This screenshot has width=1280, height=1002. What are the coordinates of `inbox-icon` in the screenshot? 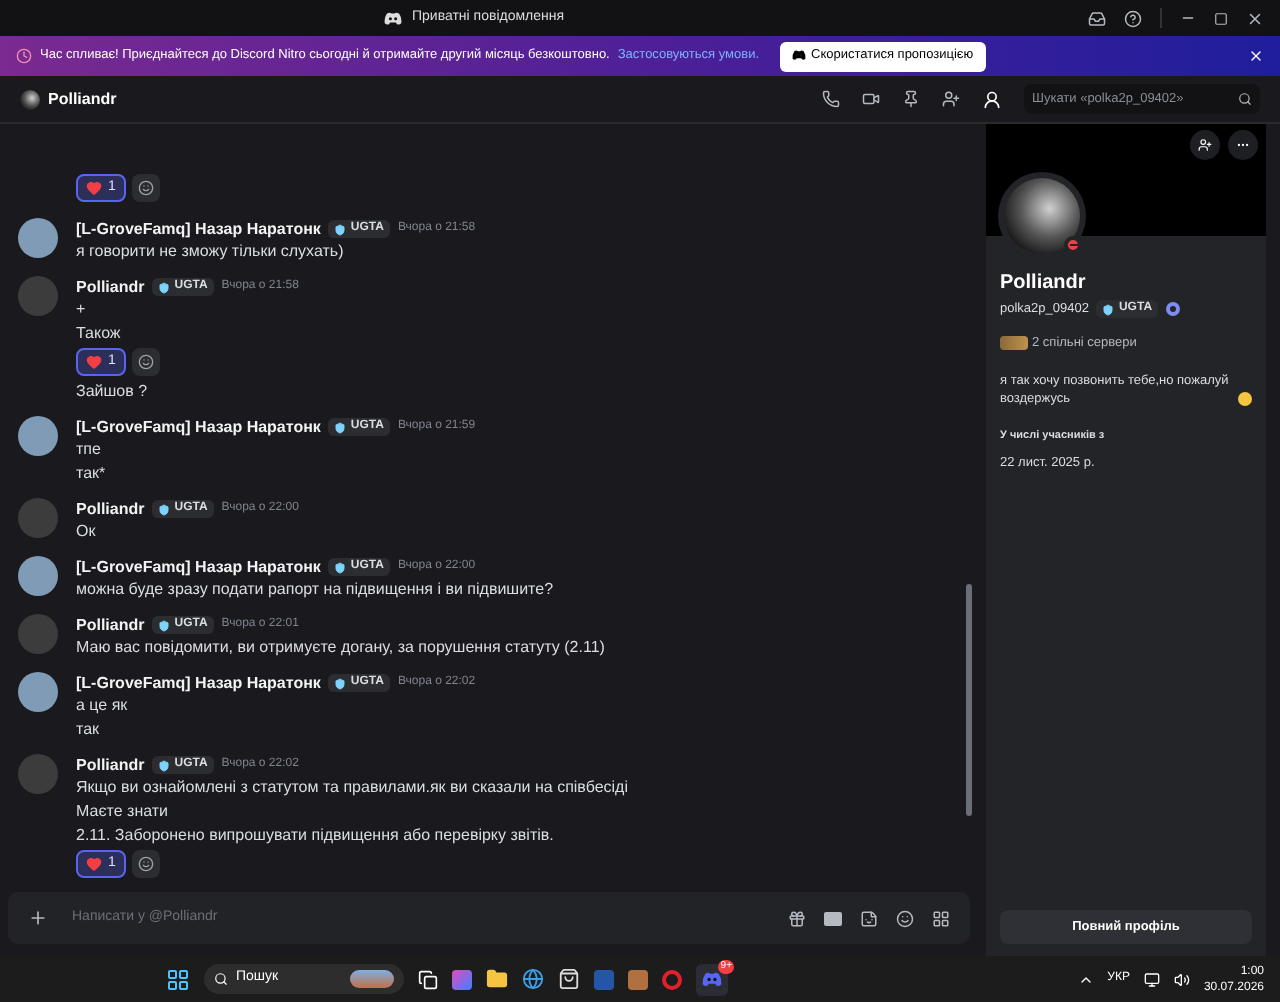 It's located at (1097, 18).